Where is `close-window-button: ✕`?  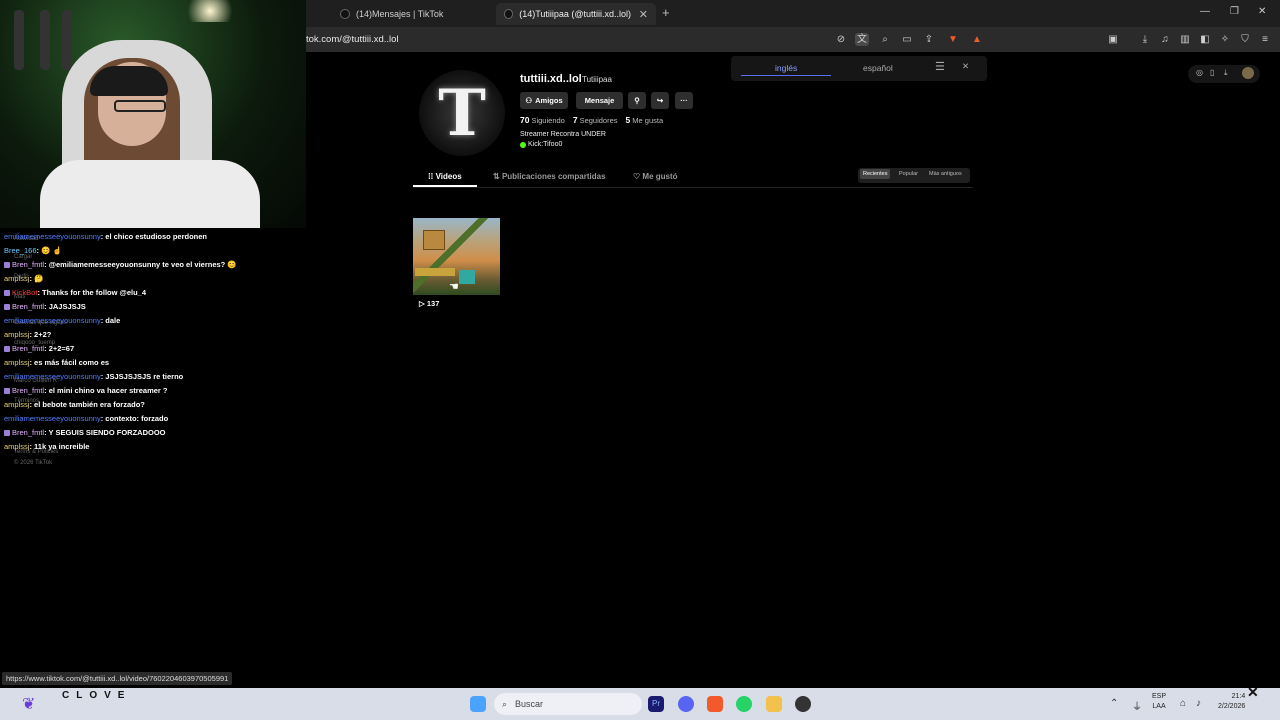
close-window-button: ✕ is located at coordinates (1262, 11).